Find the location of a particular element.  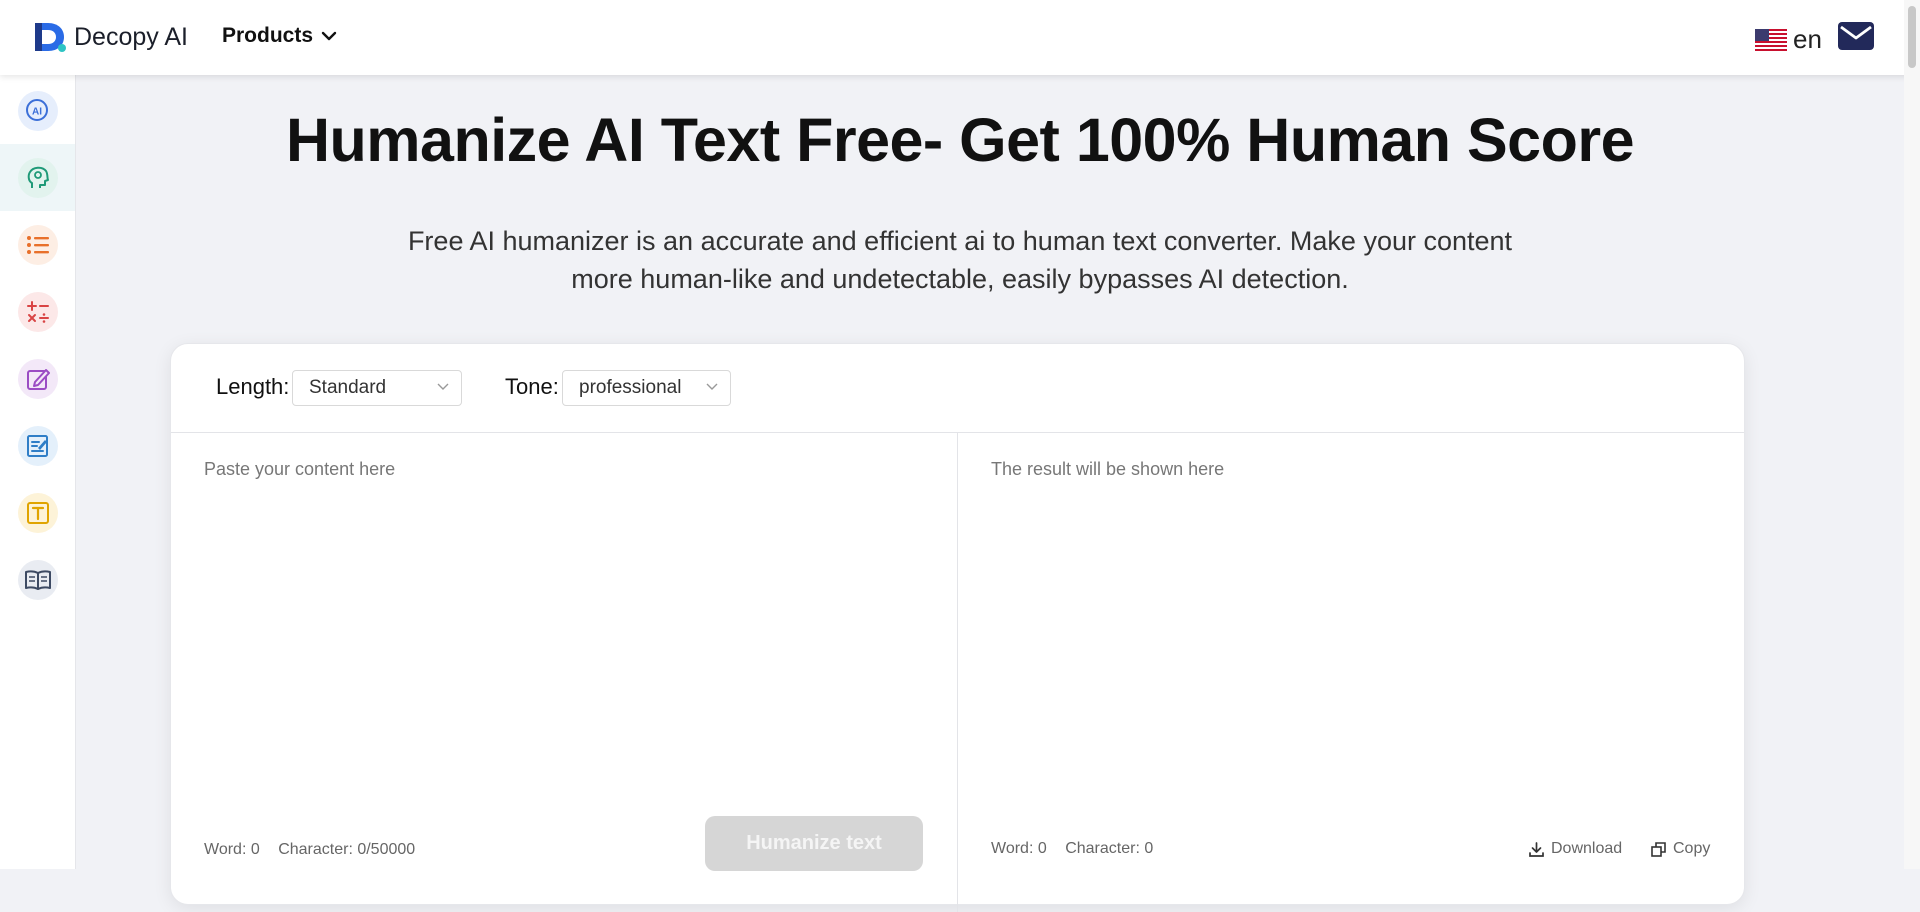

sidebar-item-text-tool is located at coordinates (37, 512).